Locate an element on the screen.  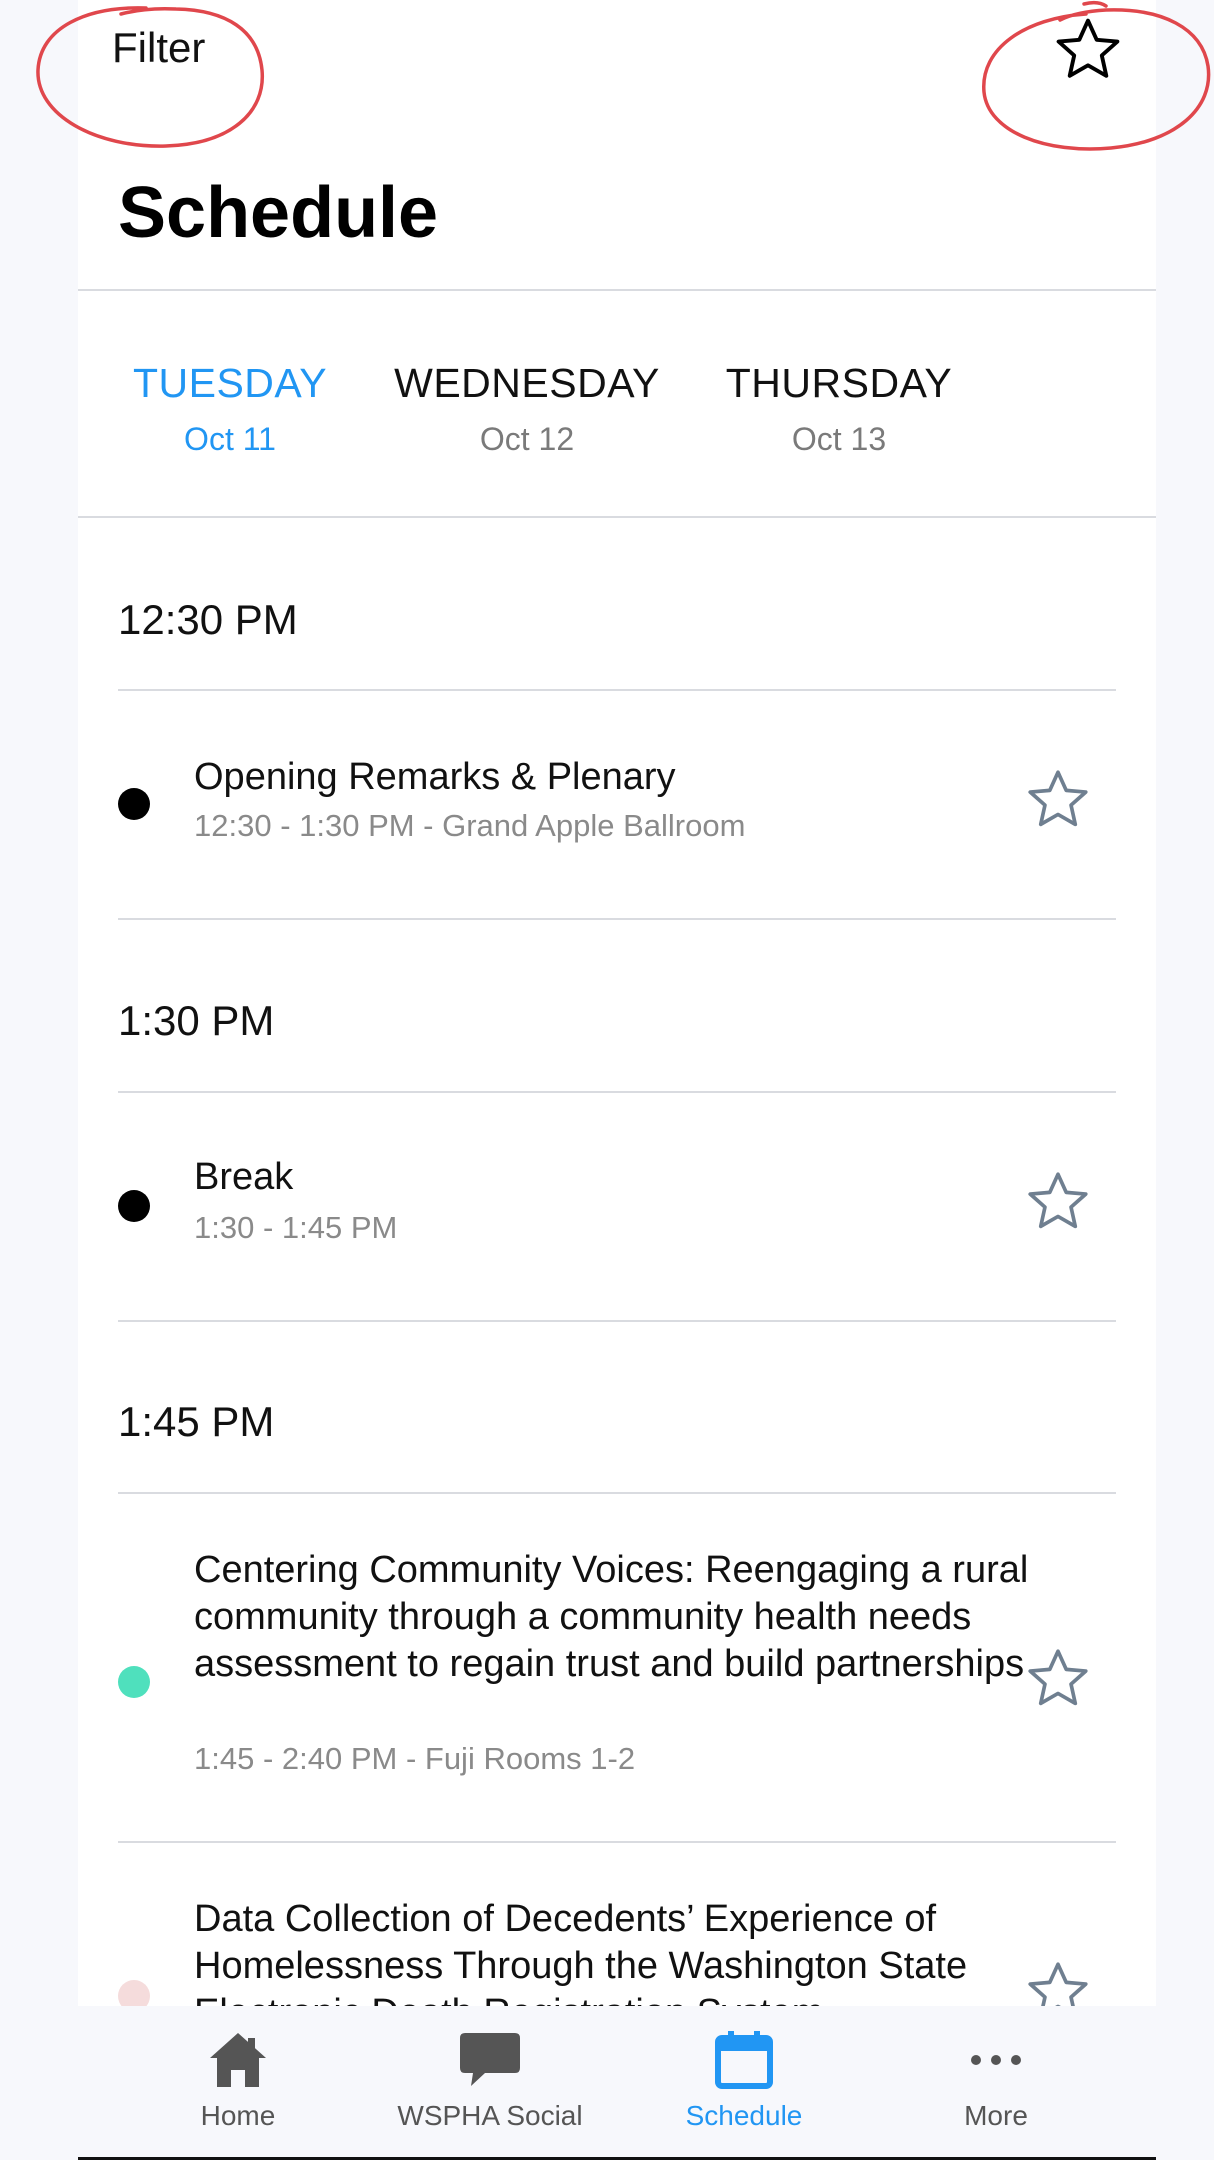
calendar-icon is located at coordinates (744, 2060).